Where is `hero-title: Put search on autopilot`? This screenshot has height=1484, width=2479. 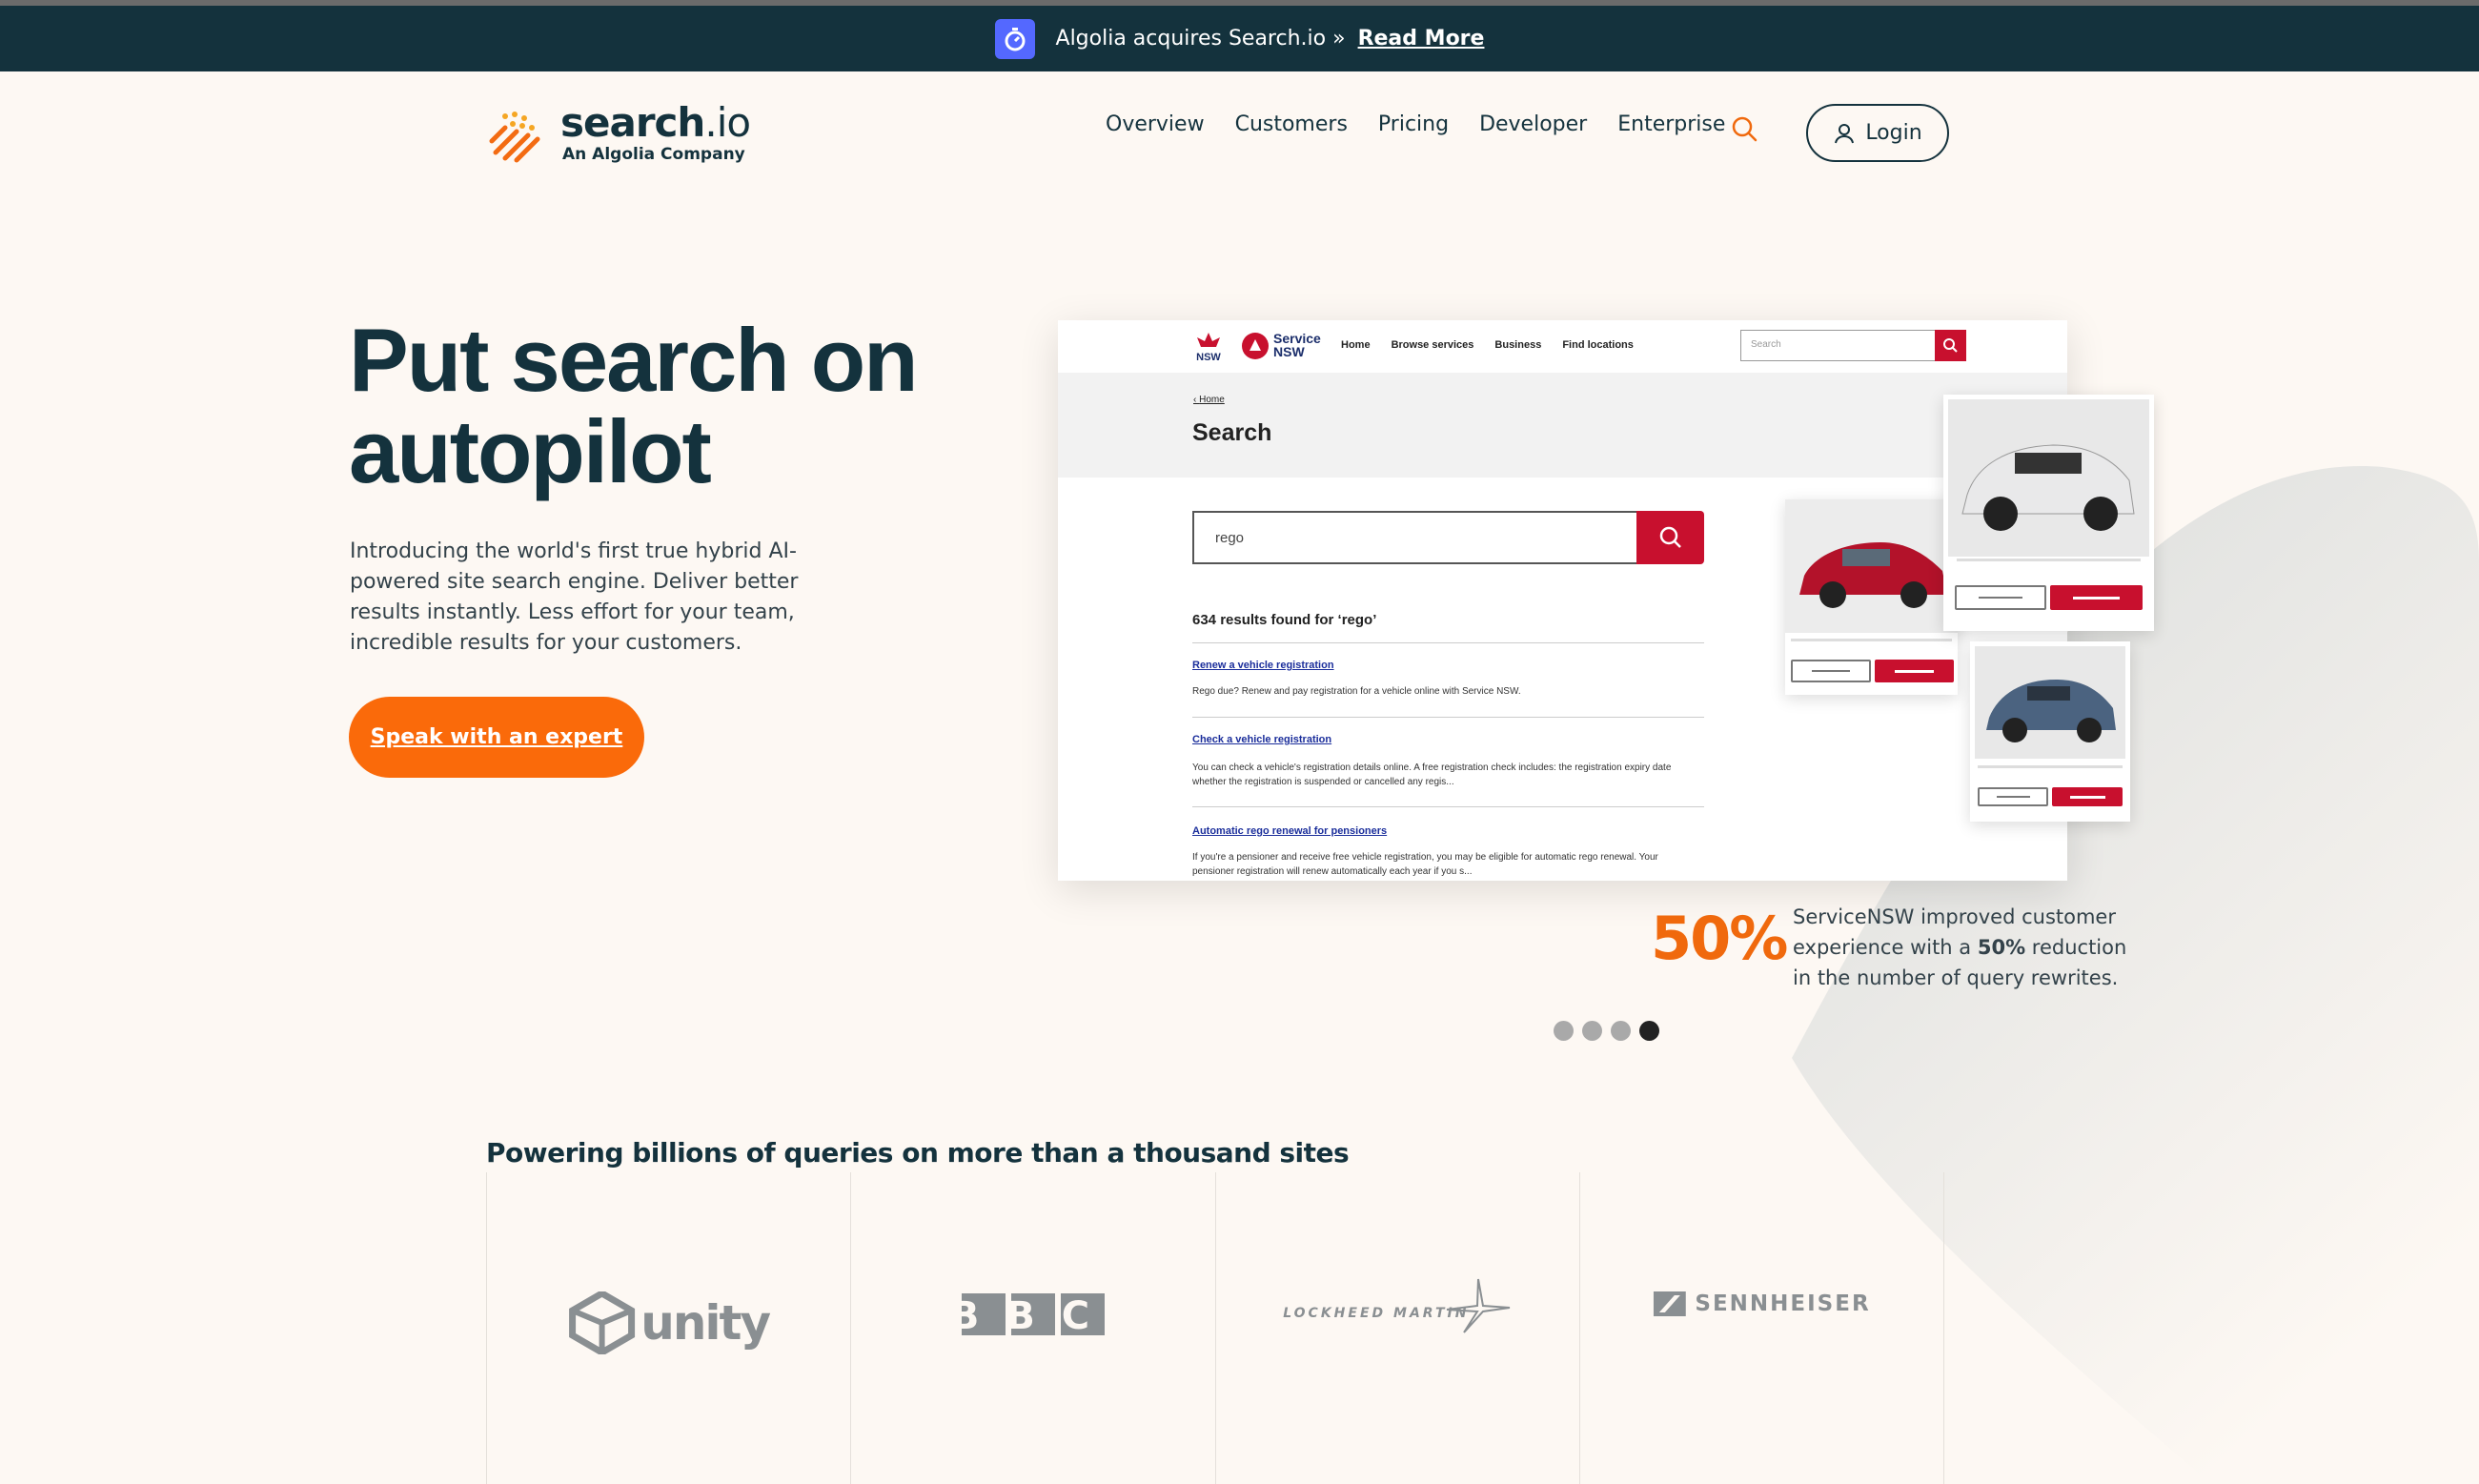 hero-title: Put search on autopilot is located at coordinates (692, 407).